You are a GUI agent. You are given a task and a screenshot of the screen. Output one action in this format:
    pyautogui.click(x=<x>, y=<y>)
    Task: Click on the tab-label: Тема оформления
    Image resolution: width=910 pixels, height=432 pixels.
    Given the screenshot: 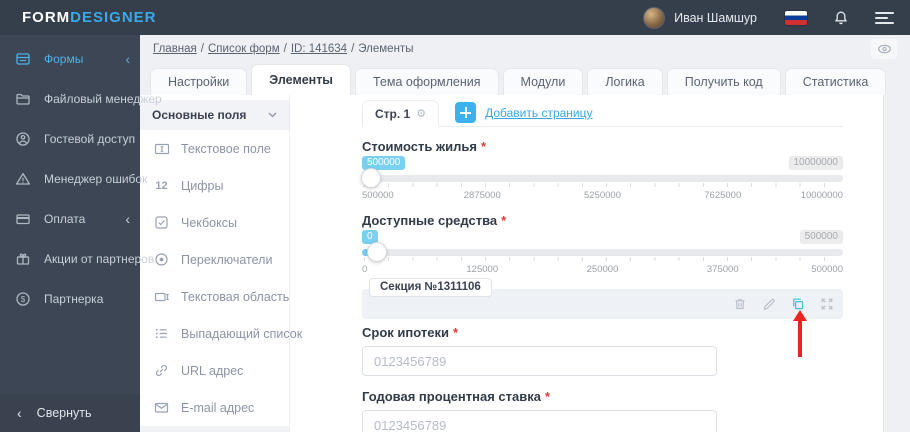 What is the action you would take?
    pyautogui.click(x=427, y=82)
    